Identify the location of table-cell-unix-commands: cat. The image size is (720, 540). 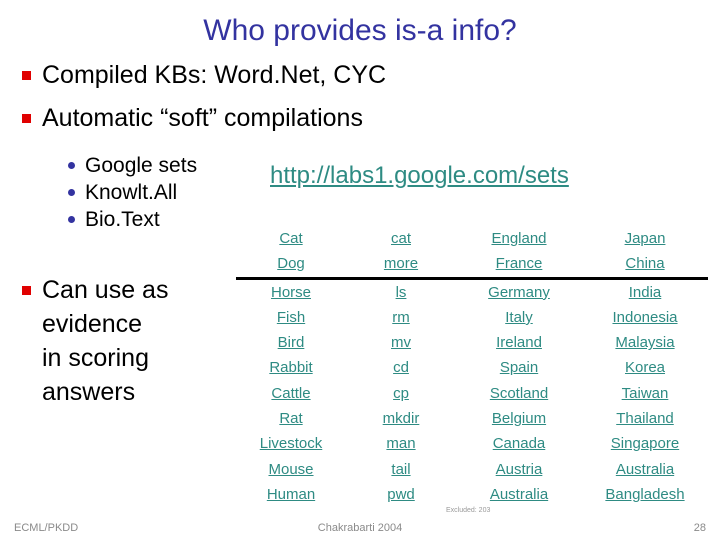
(401, 238).